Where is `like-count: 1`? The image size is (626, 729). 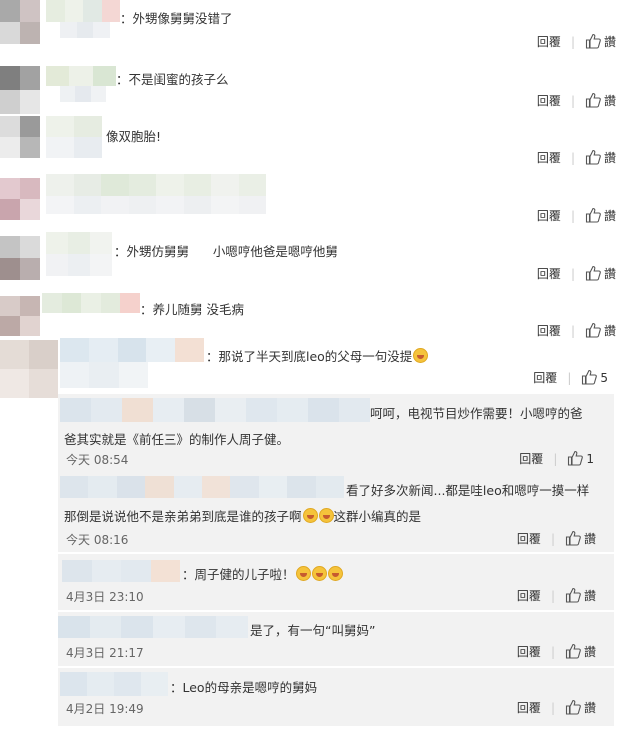
like-count: 1 is located at coordinates (590, 459).